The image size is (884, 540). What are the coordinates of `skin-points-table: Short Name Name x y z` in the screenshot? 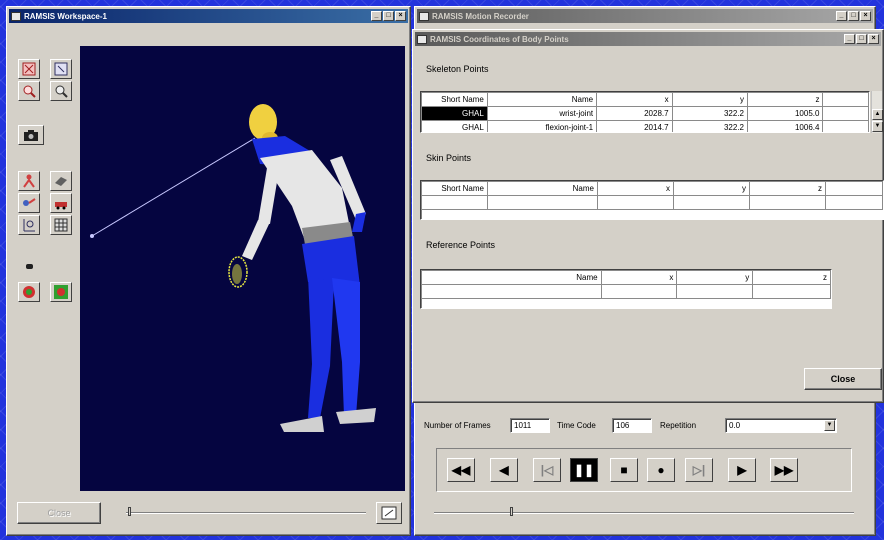 It's located at (652, 200).